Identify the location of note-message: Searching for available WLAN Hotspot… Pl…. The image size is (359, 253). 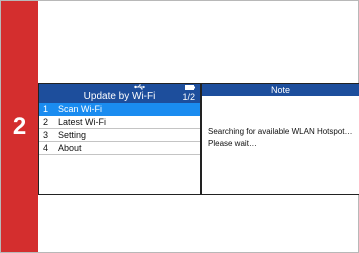
(280, 138).